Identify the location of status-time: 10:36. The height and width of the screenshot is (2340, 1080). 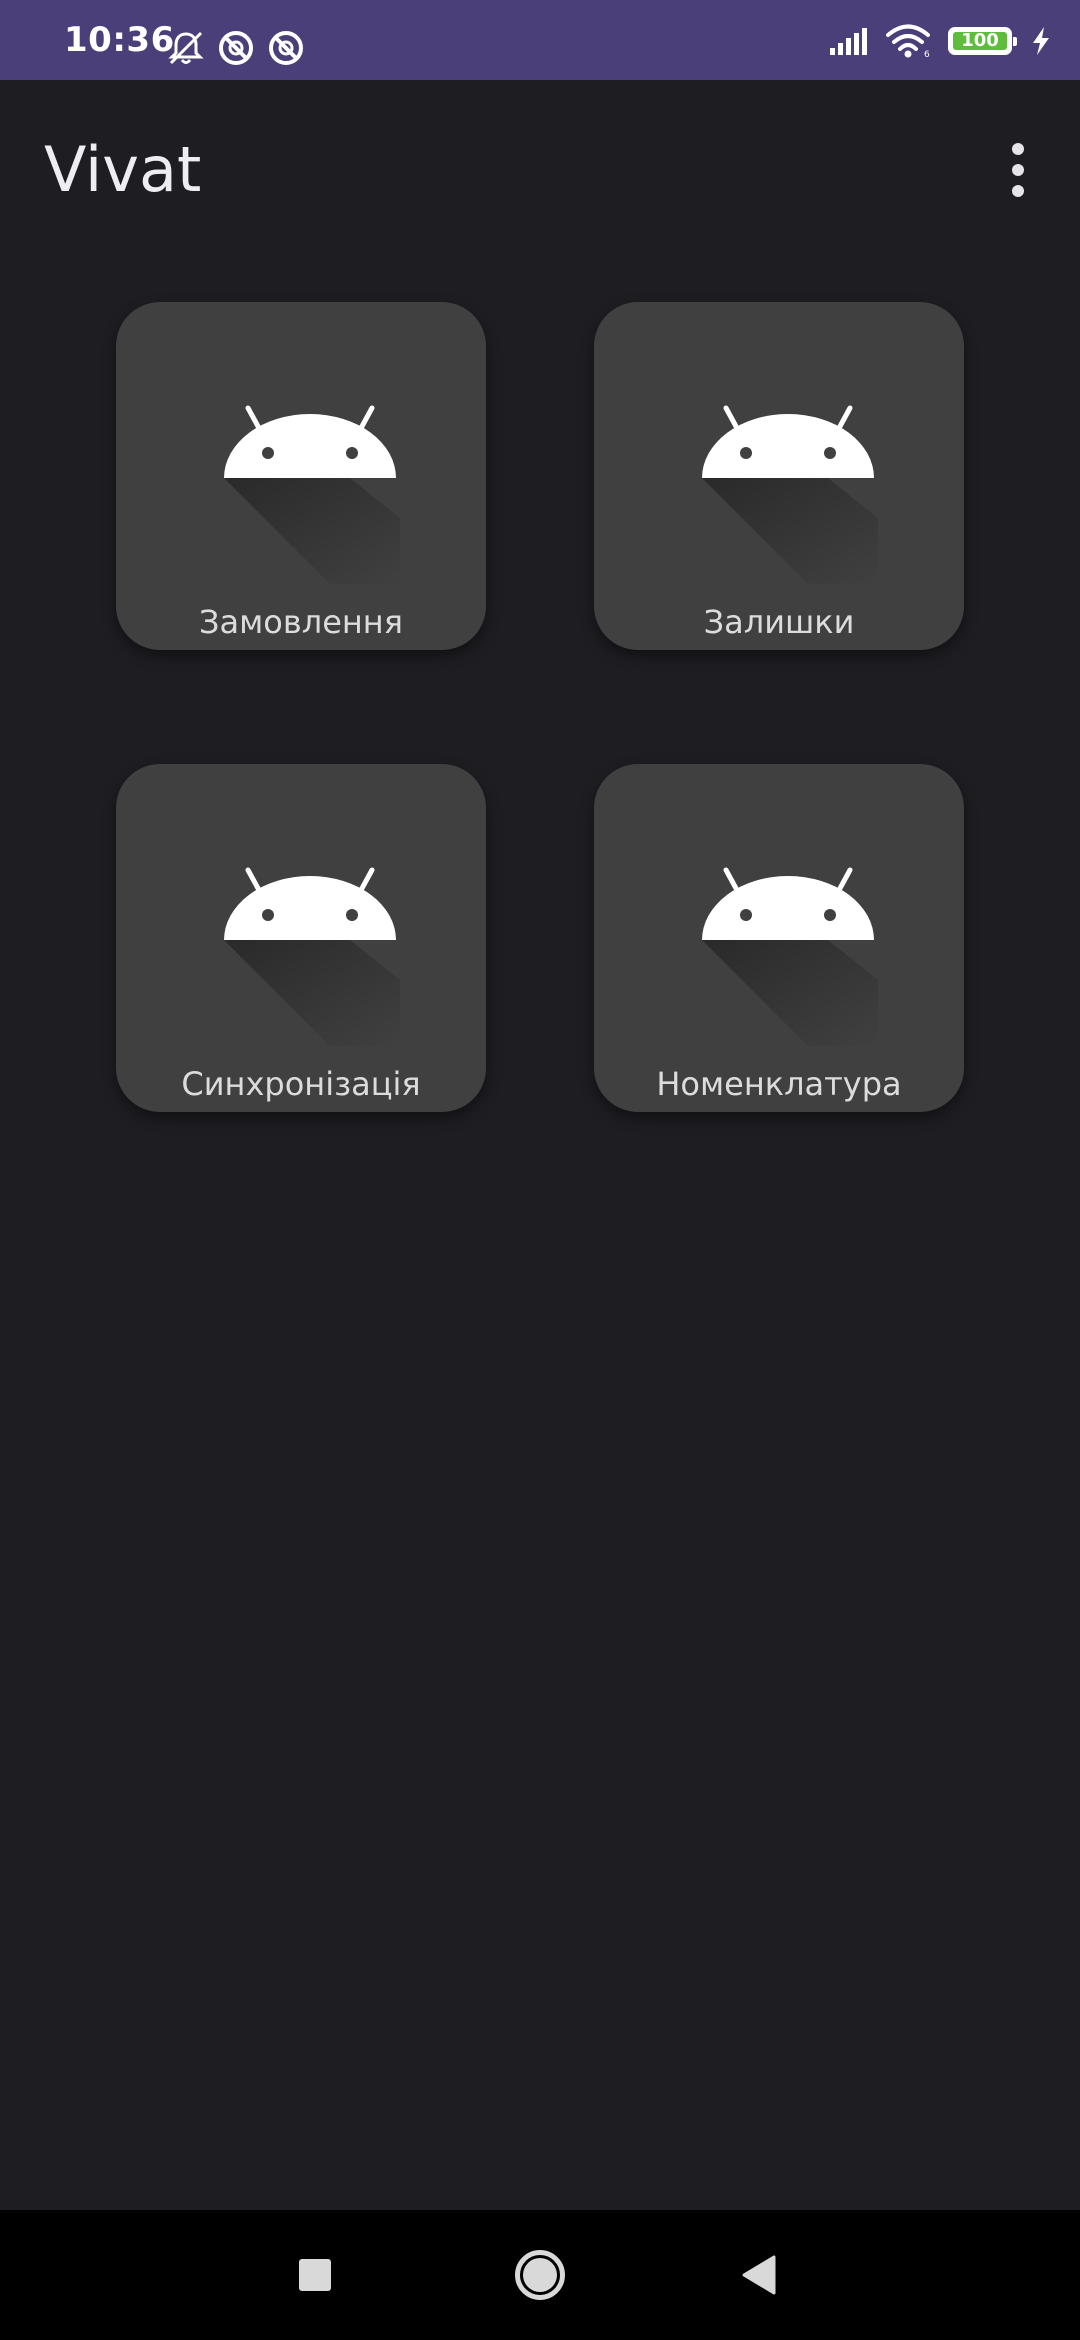
(119, 40).